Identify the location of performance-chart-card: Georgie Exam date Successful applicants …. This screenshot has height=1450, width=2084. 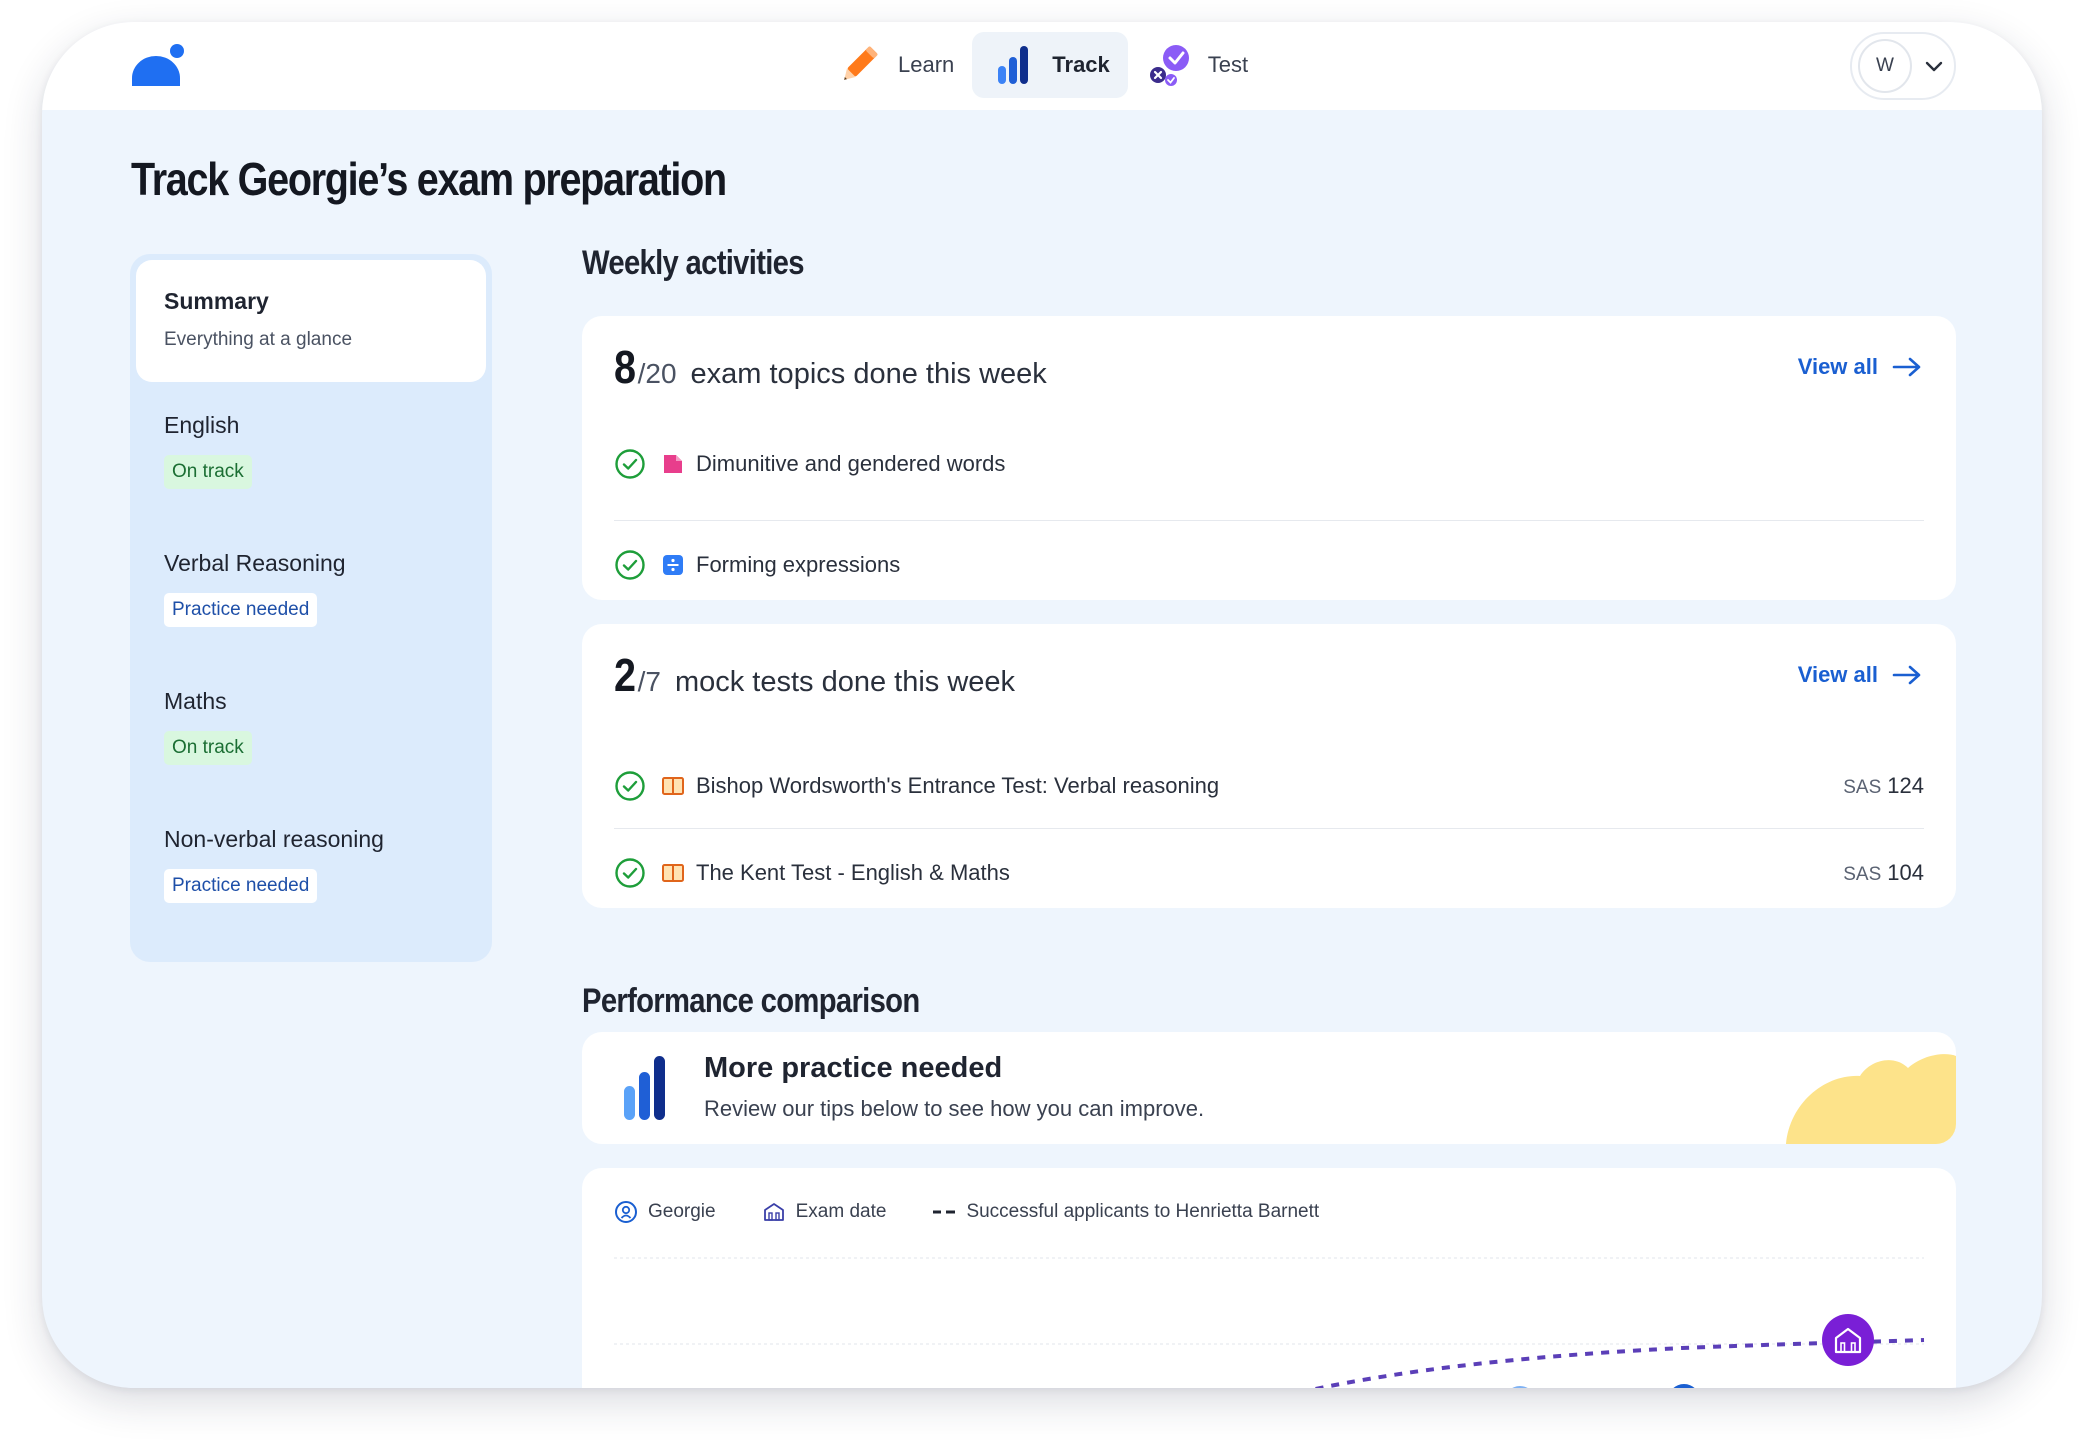
(1269, 1278).